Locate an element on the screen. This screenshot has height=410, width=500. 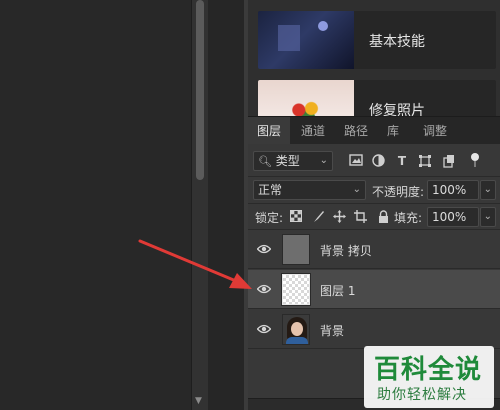
layer-filter-row: 🔍︎ 类型 ⌄ T is located at coordinates (374, 160).